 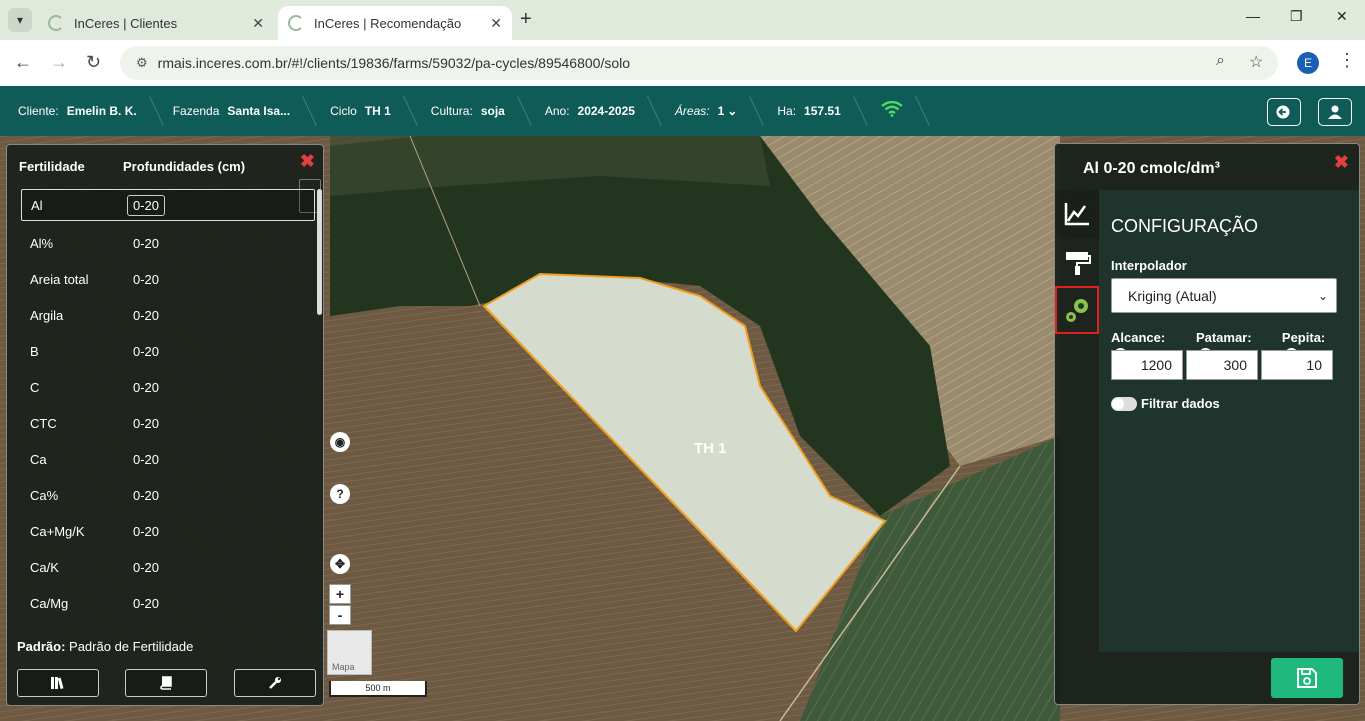 What do you see at coordinates (142, 63) in the screenshot?
I see `site-info-icon: ⚙` at bounding box center [142, 63].